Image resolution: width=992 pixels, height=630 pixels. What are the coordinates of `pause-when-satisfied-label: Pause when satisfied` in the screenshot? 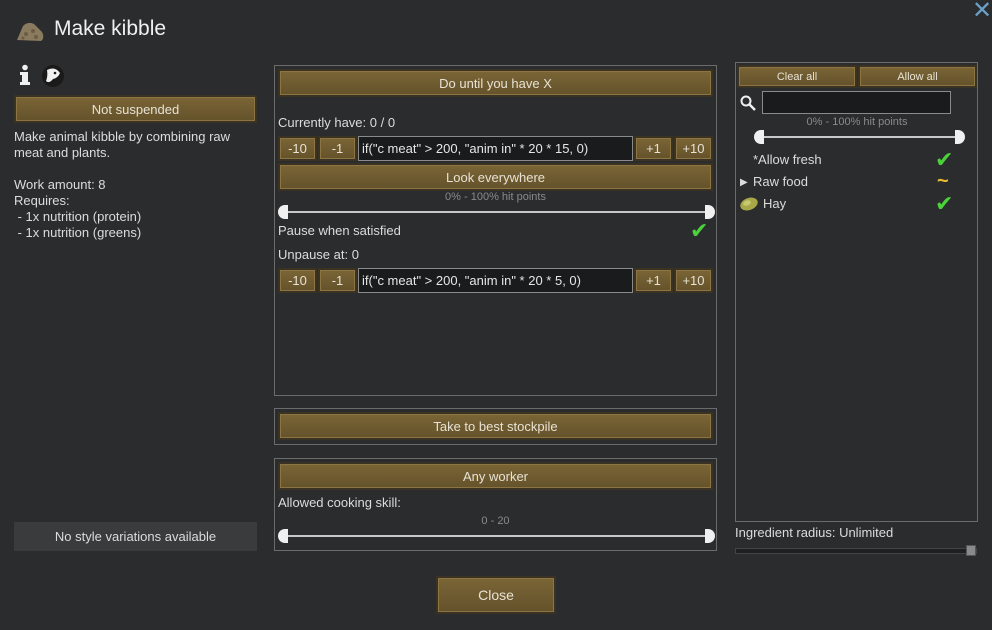 It's located at (339, 230).